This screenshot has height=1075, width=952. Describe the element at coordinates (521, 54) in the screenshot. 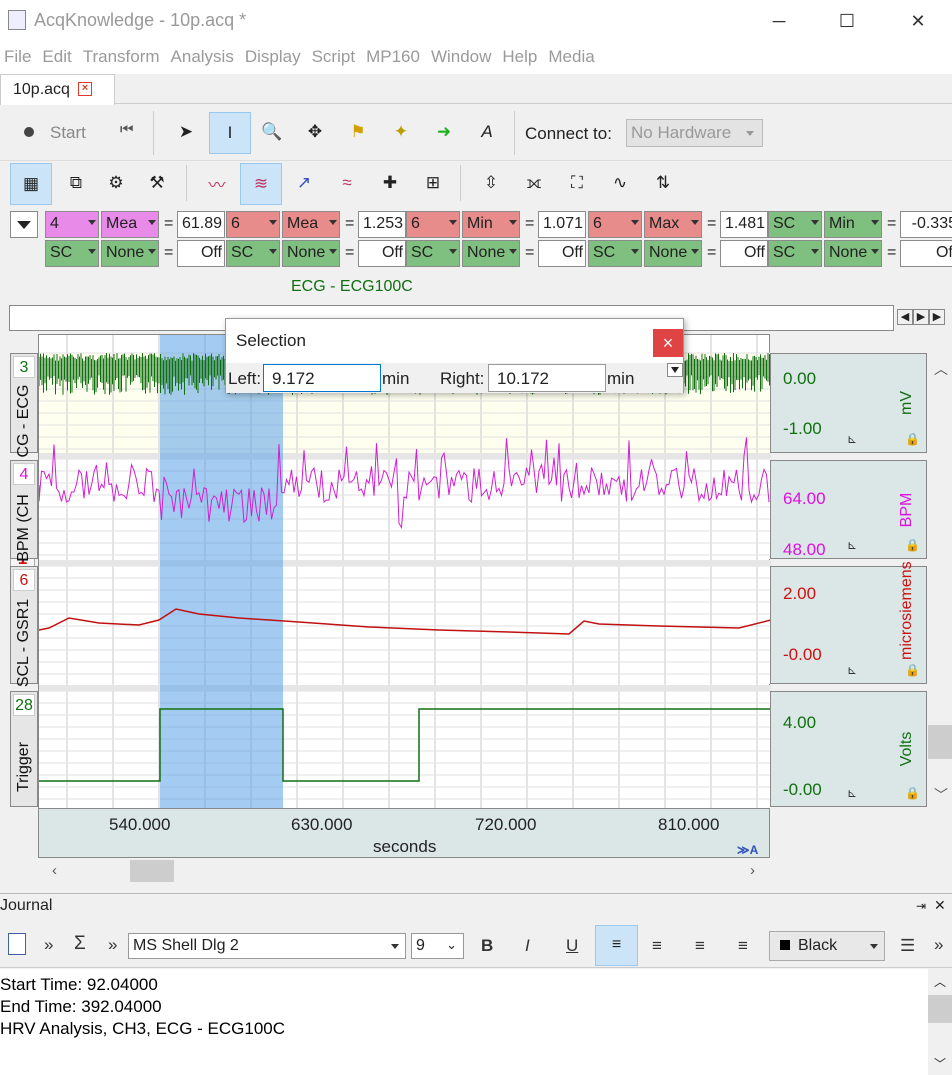

I see `menu-help: Help` at that location.